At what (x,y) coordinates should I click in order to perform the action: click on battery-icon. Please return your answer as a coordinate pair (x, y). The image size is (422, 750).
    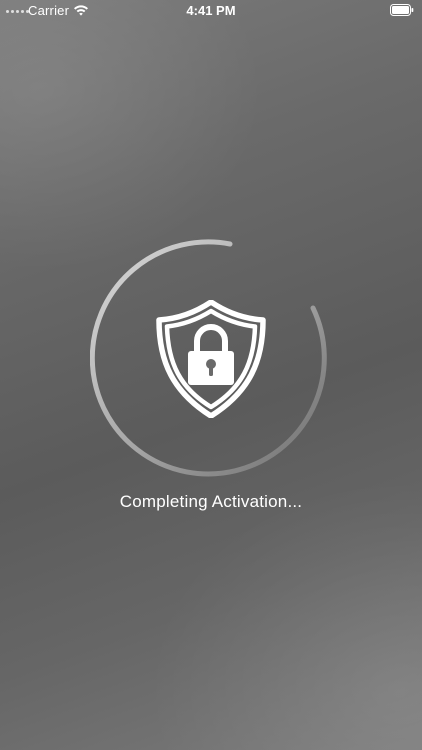
    Looking at the image, I should click on (402, 10).